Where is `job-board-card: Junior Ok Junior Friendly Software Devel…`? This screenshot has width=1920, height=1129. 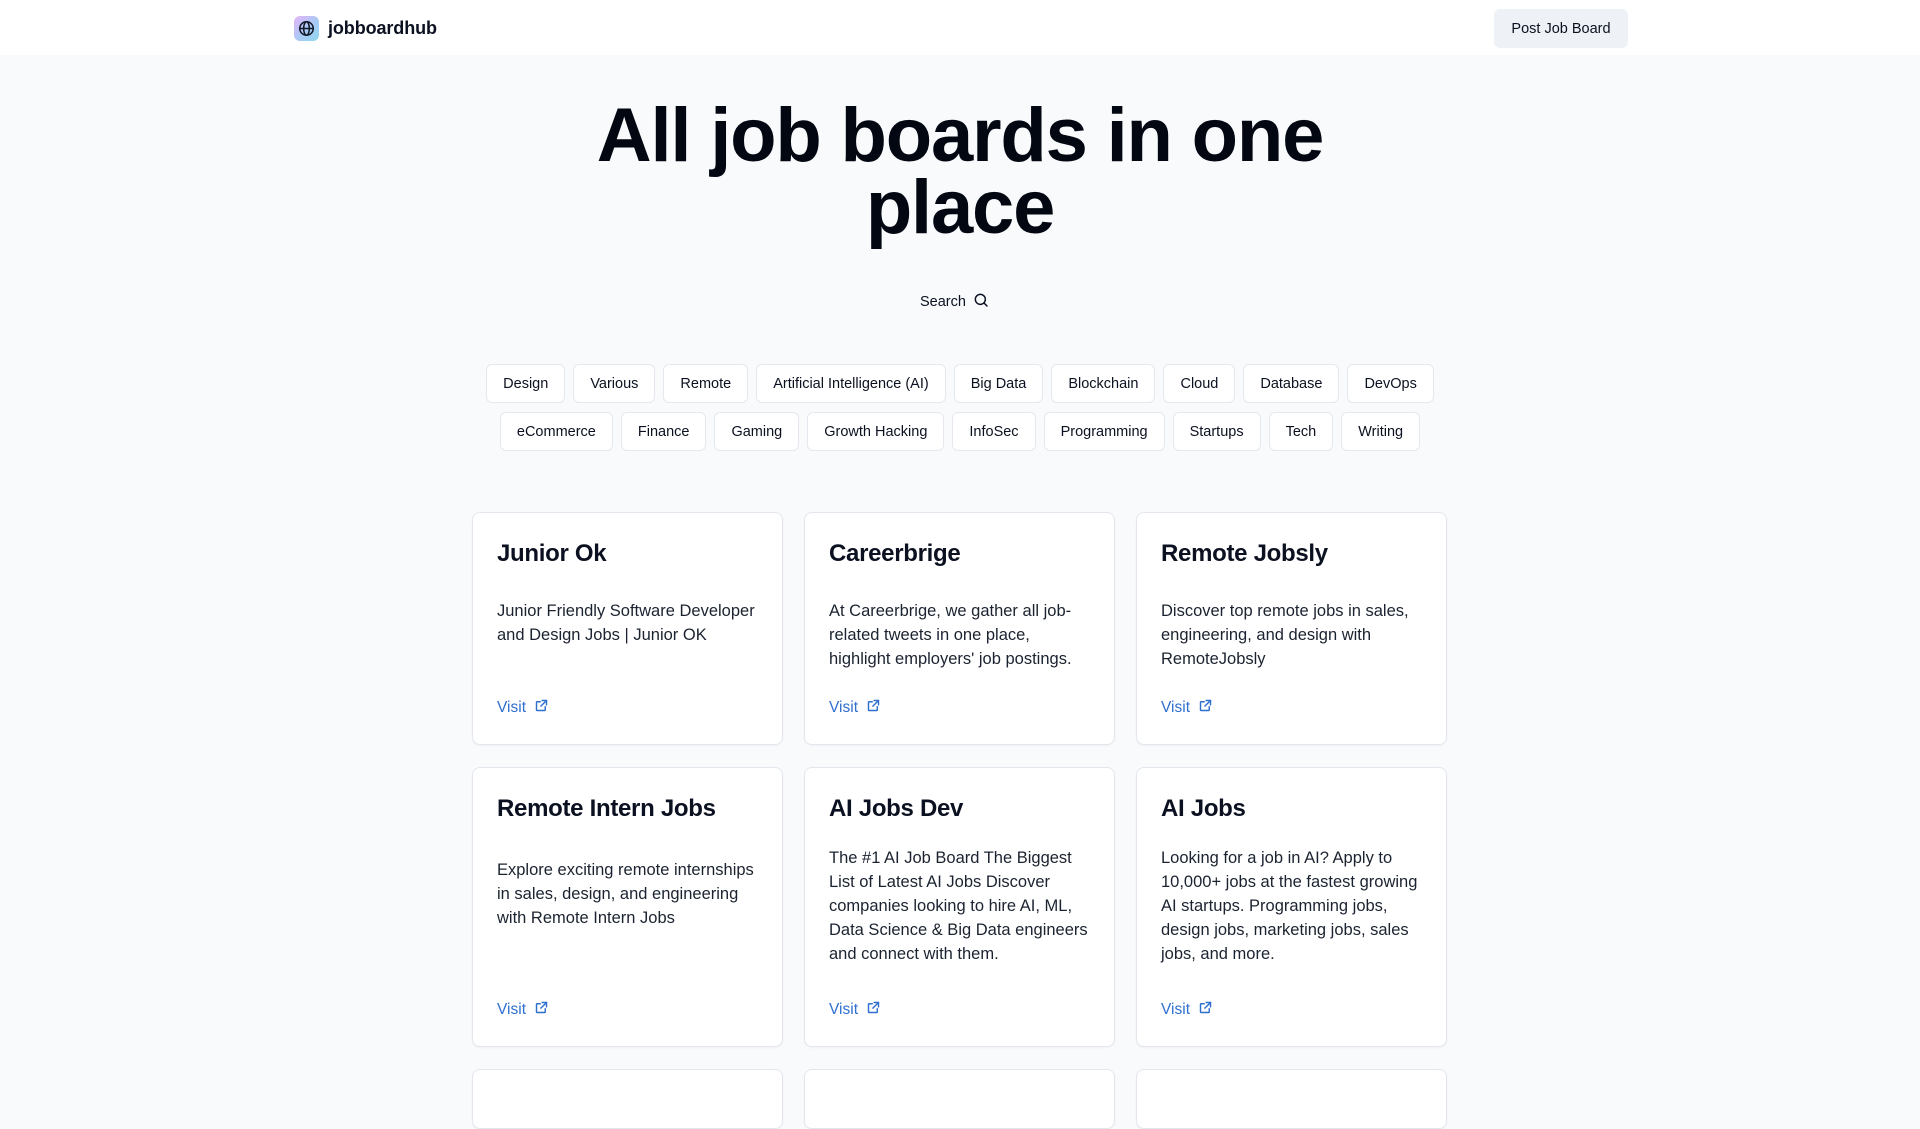 job-board-card: Junior Ok Junior Friendly Software Devel… is located at coordinates (627, 628).